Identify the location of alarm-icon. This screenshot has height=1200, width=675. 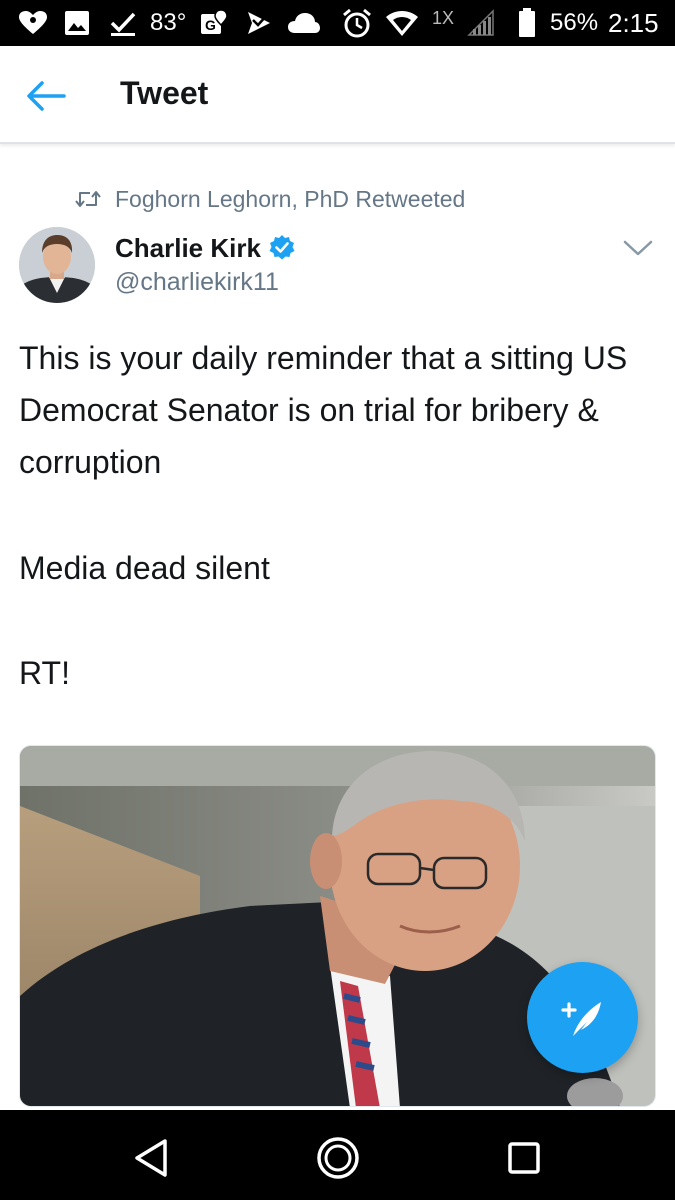
(357, 23).